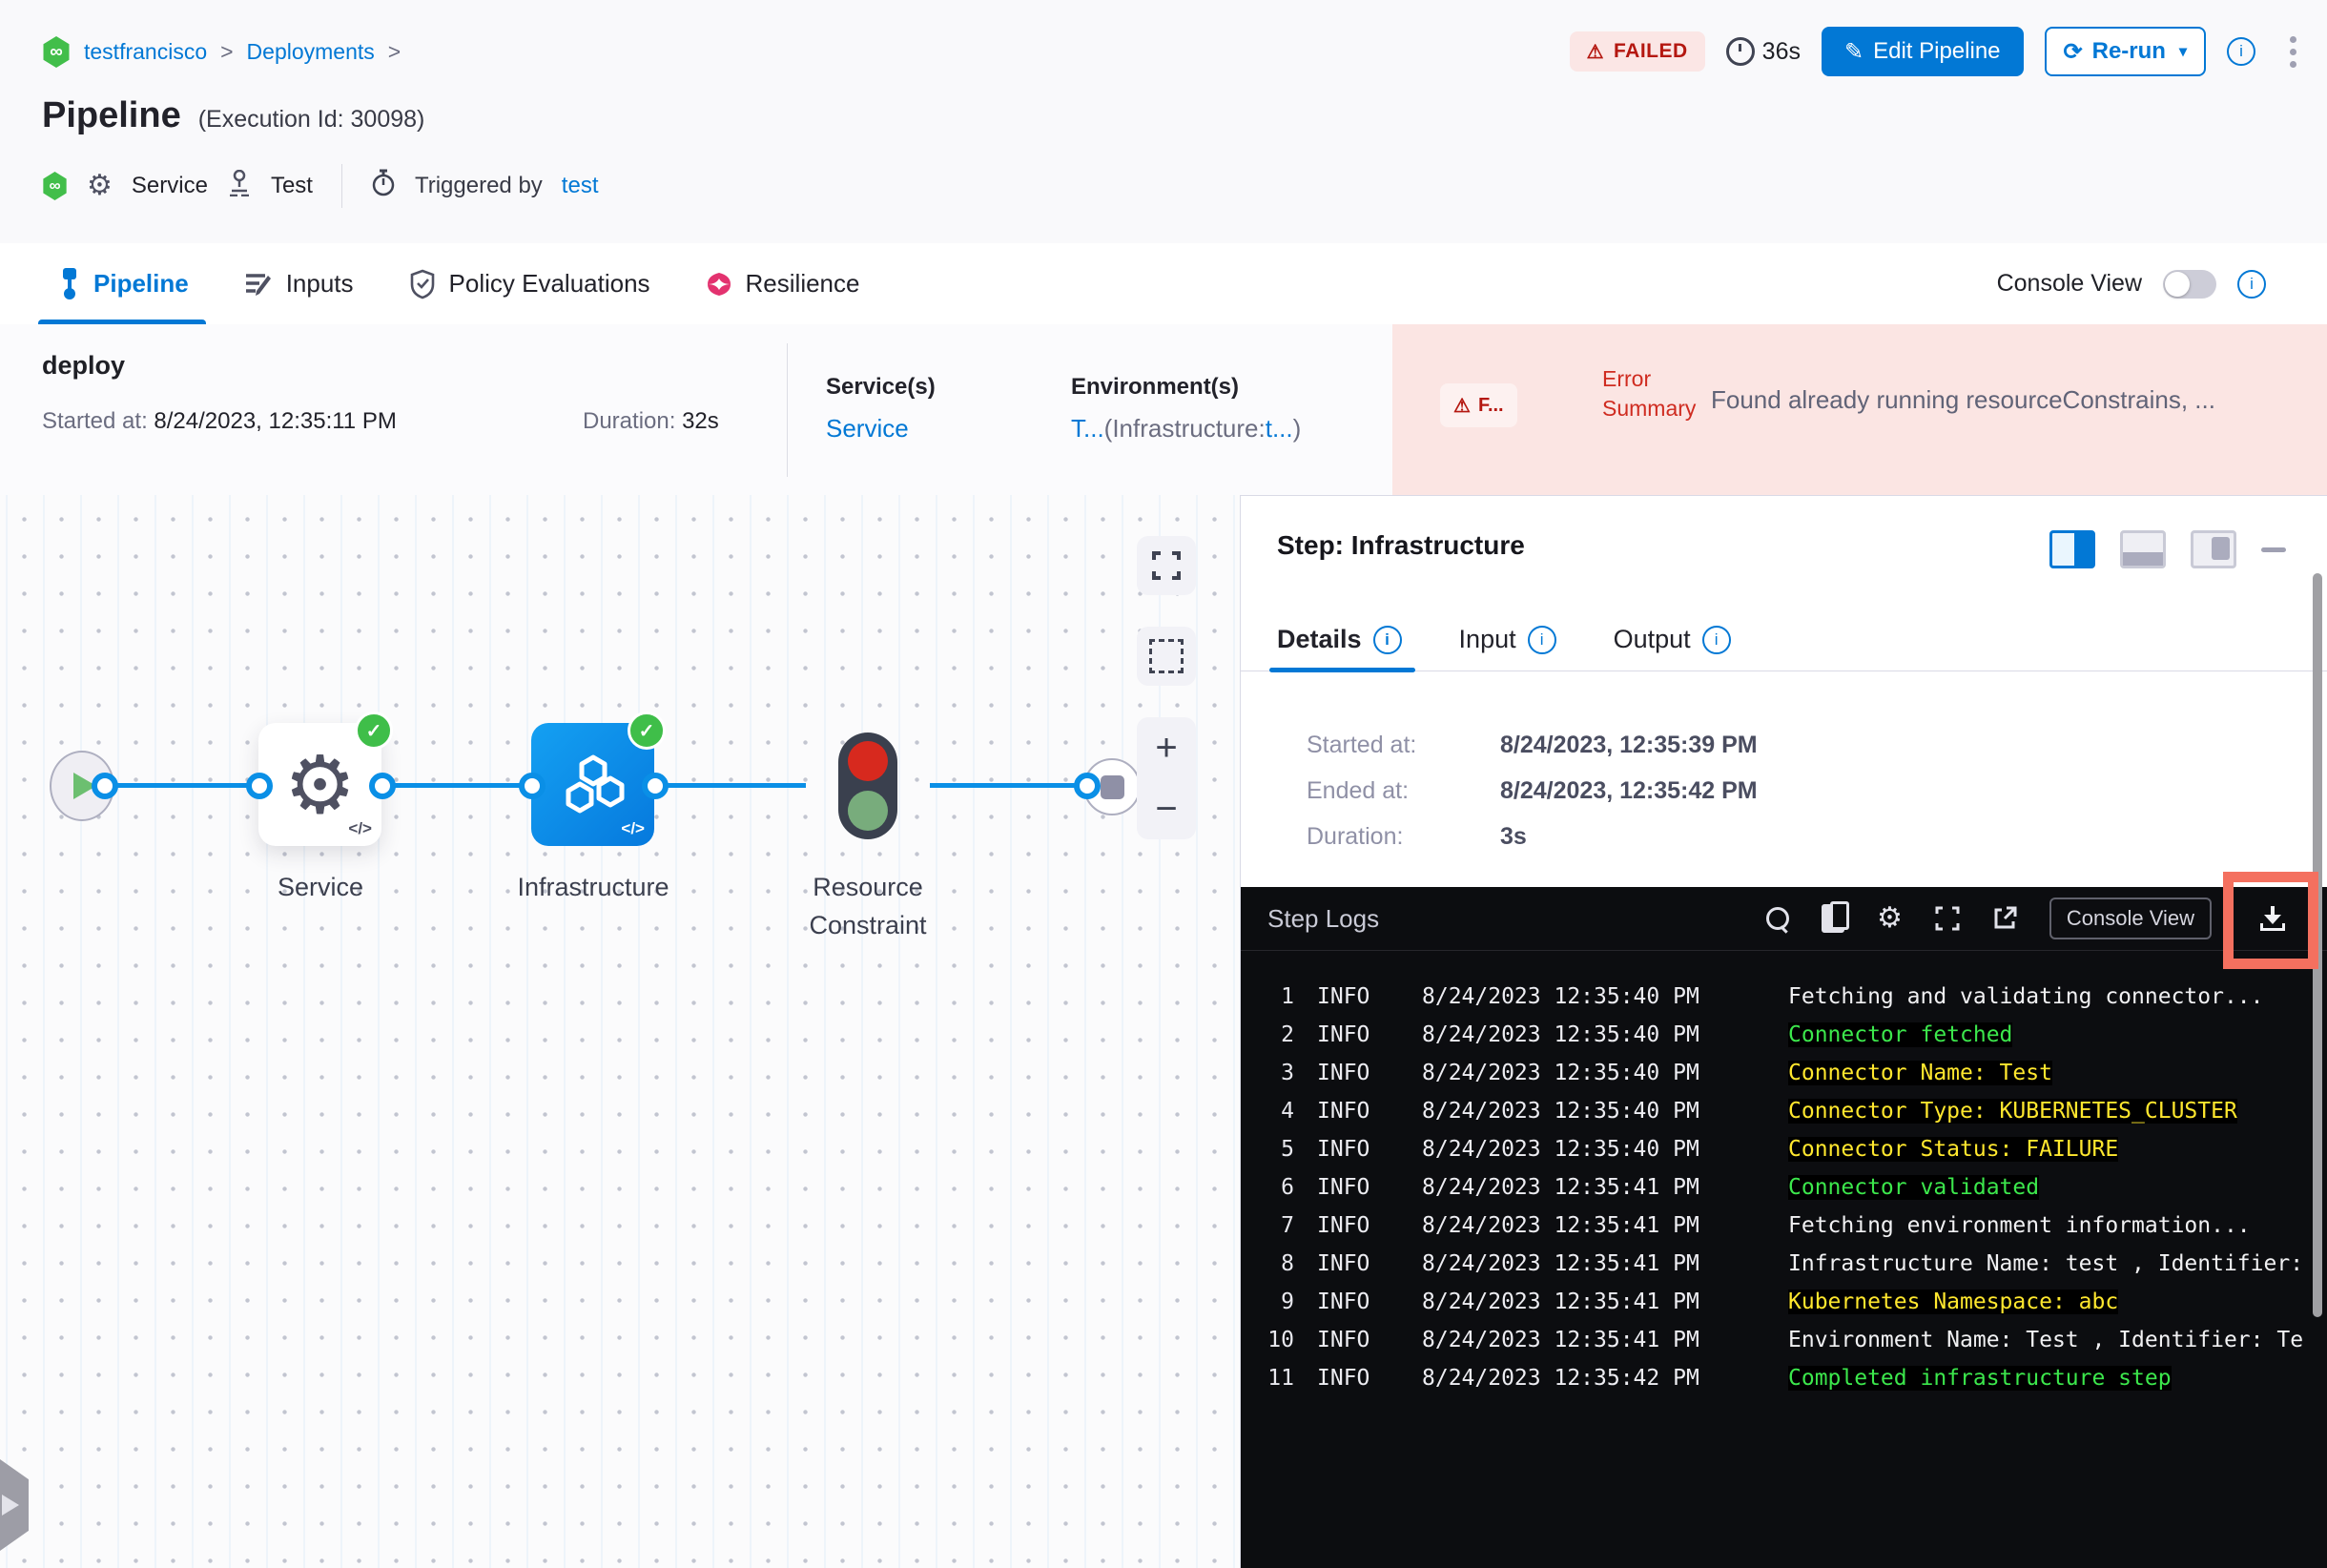  Describe the element at coordinates (1342, 640) in the screenshot. I see `tab-details: Details` at that location.